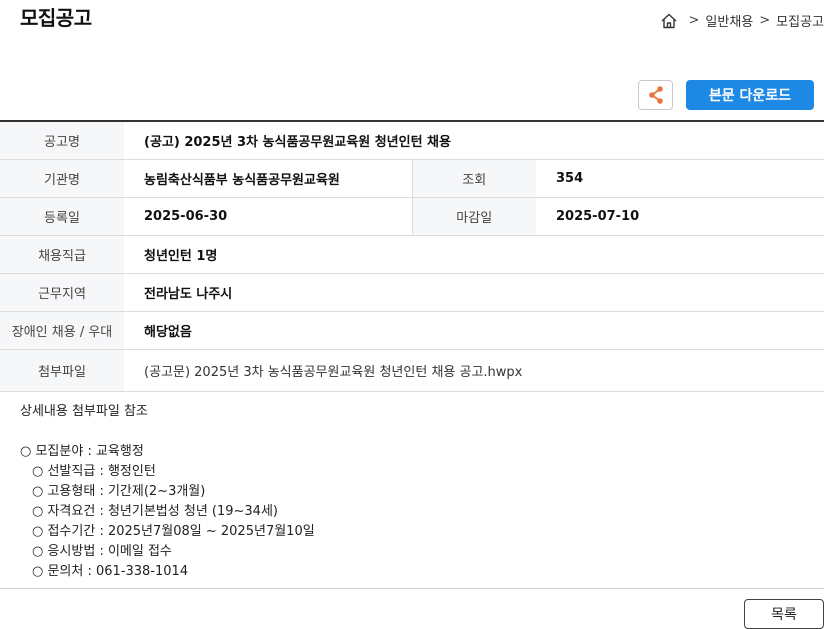  I want to click on detail-line-application-method: ○ 응시방법 : 이메일 접수, so click(102, 551).